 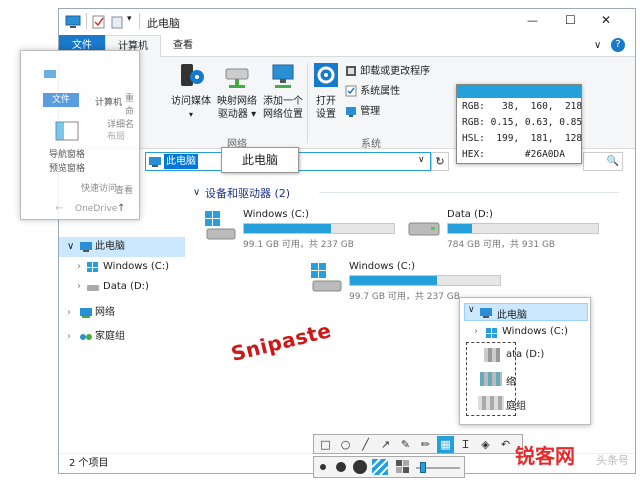 I want to click on ghost-onedrive: OneDrive, so click(x=96, y=209).